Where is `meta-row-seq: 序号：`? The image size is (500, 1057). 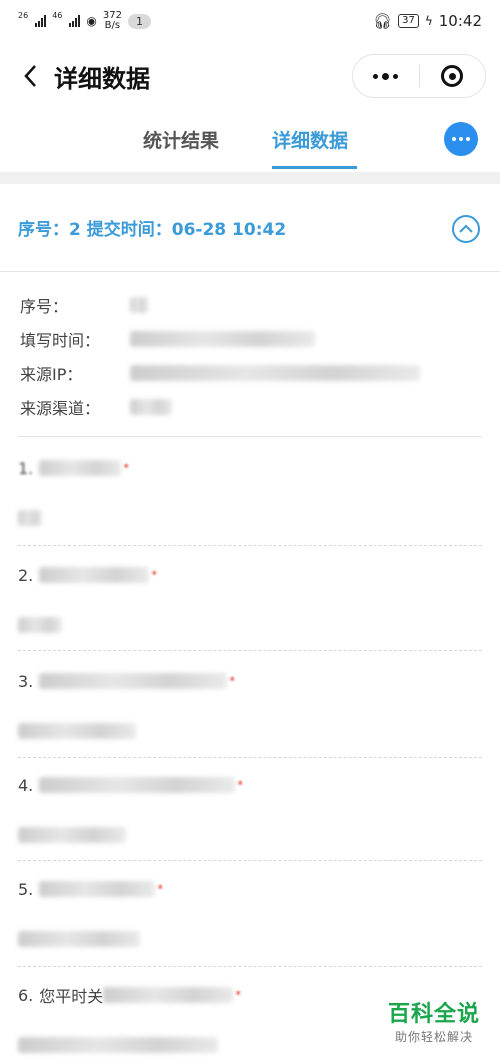 meta-row-seq: 序号： is located at coordinates (250, 305).